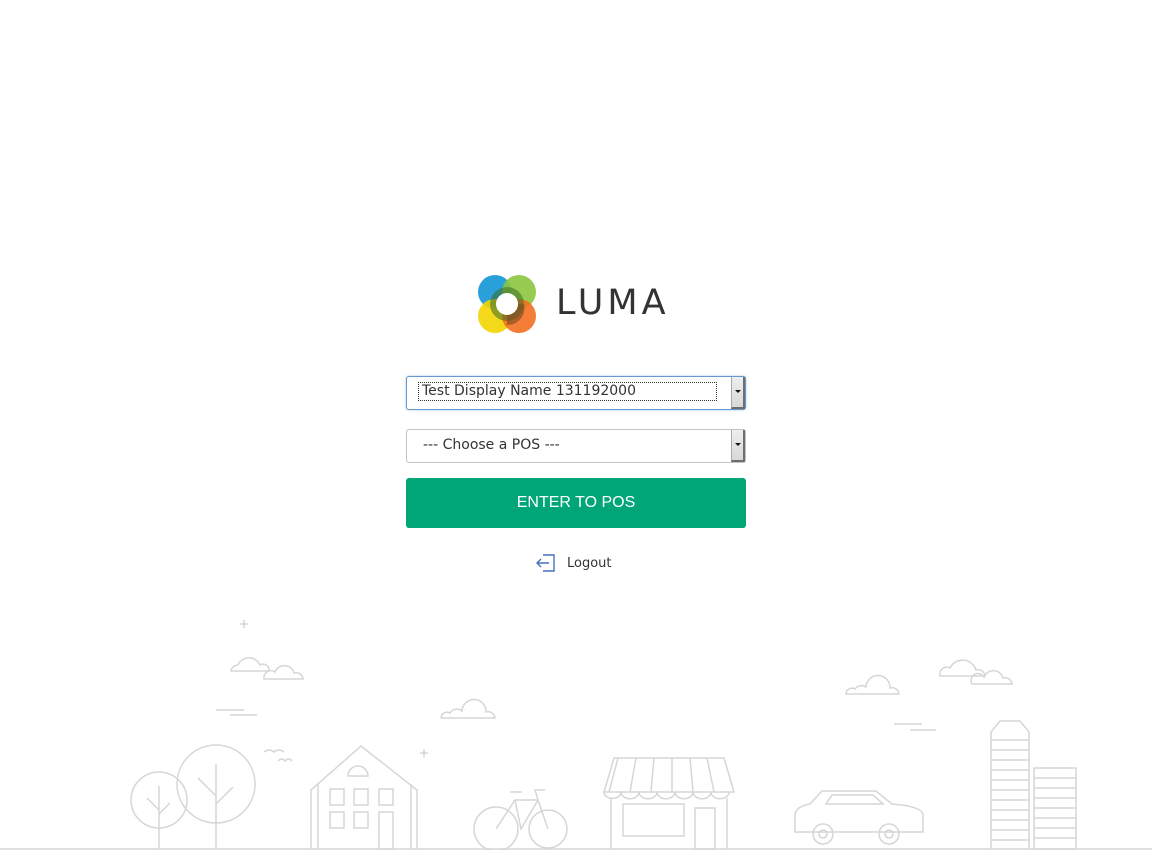 This screenshot has width=1152, height=850. Describe the element at coordinates (589, 563) in the screenshot. I see `logout-label: Logout` at that location.